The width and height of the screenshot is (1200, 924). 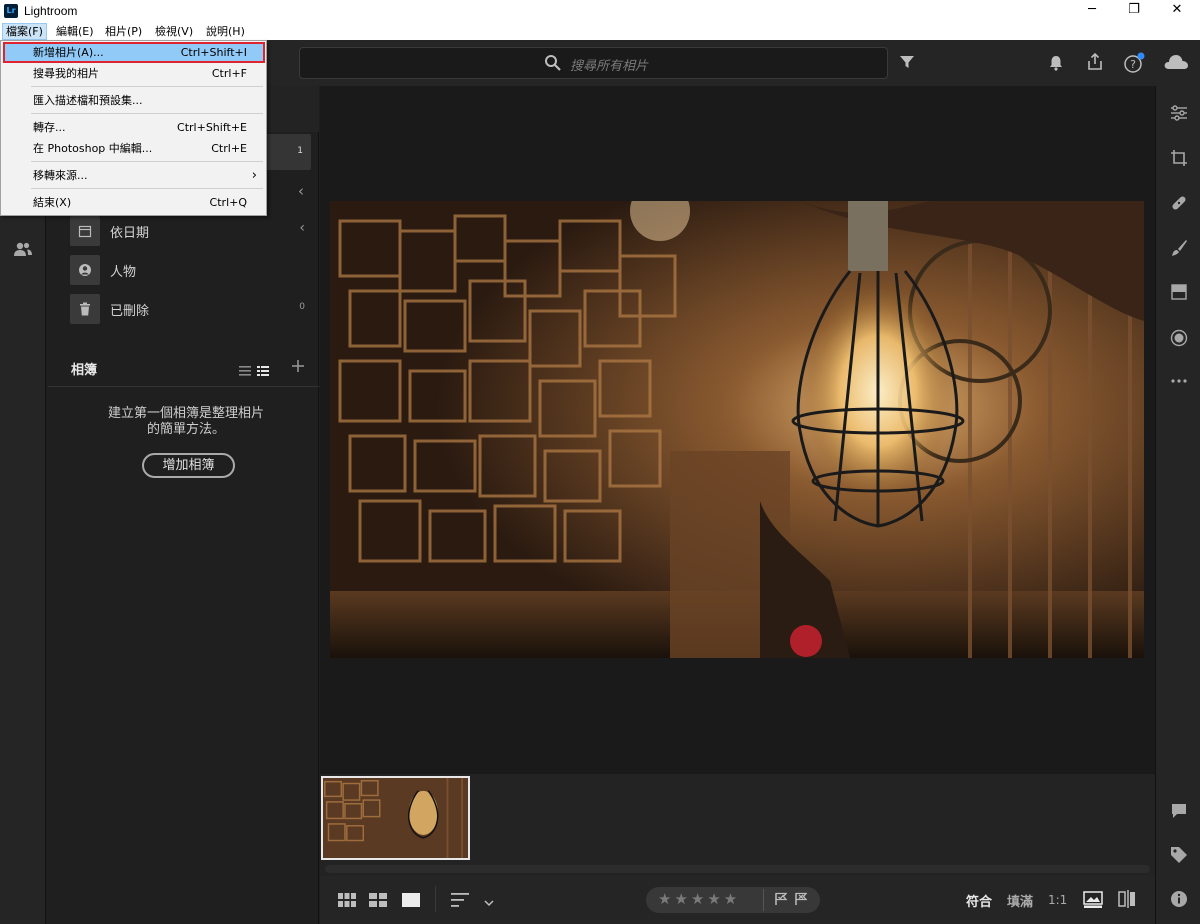 I want to click on minimize-button: ─, so click(x=1092, y=11).